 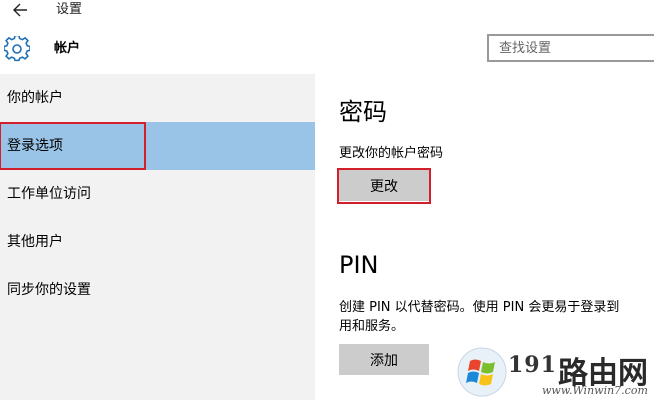 I want to click on pin-description-line1: 创建 PIN 以代替密码。使用 PIN 会更易于登录到, so click(x=479, y=307).